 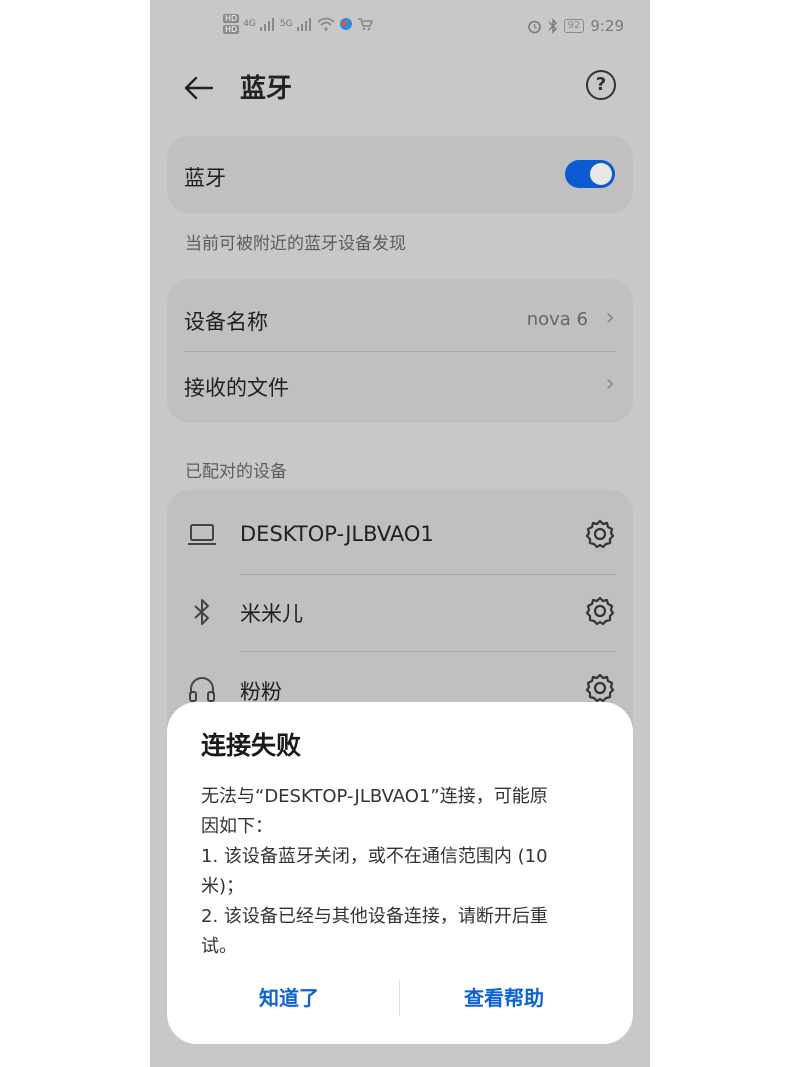 I want to click on received-files-row: 接收的文件 ›, so click(x=400, y=387).